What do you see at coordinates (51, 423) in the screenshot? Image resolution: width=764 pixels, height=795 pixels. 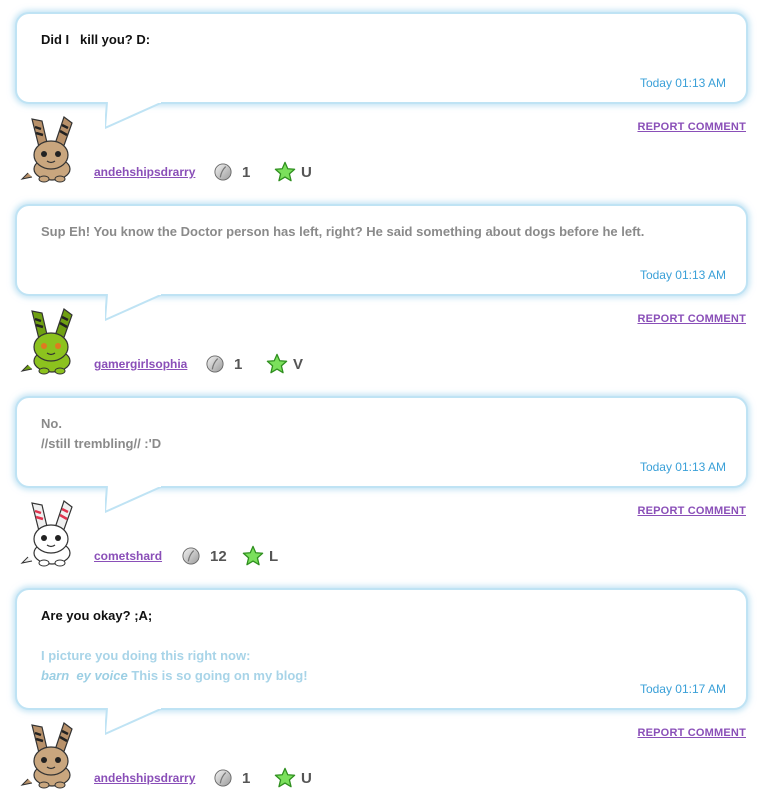 I see `comment-text-segment: No.` at bounding box center [51, 423].